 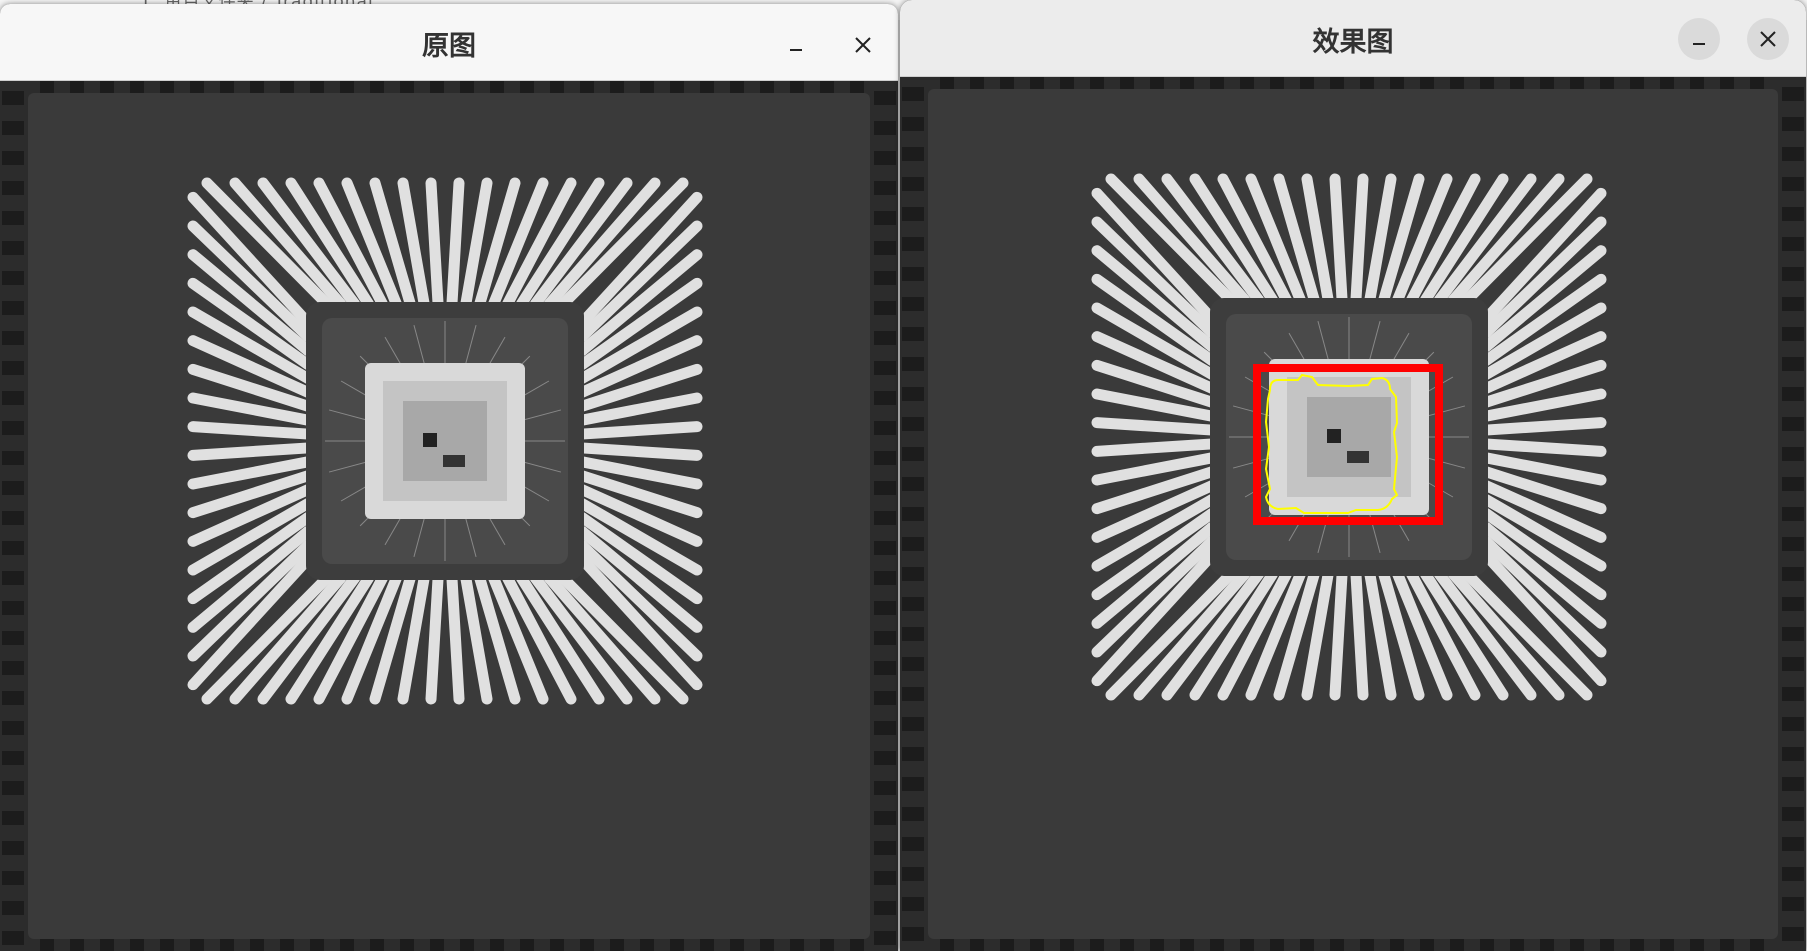 What do you see at coordinates (449, 42) in the screenshot?
I see `original-window-titlebar: 原图` at bounding box center [449, 42].